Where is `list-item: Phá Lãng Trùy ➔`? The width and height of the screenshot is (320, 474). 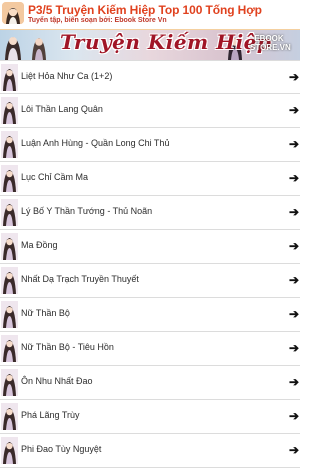 list-item: Phá Lãng Trùy ➔ is located at coordinates (150, 417).